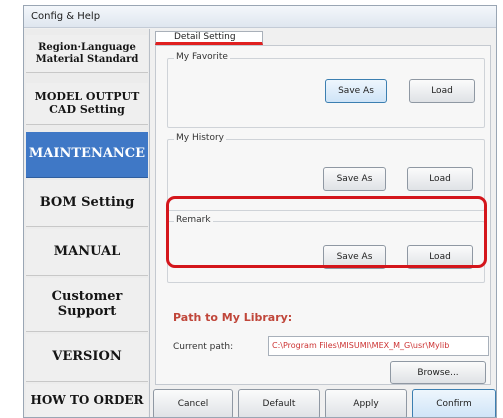 This screenshot has height=418, width=503. Describe the element at coordinates (233, 317) in the screenshot. I see `library-path-heading: Path to My Library:` at that location.